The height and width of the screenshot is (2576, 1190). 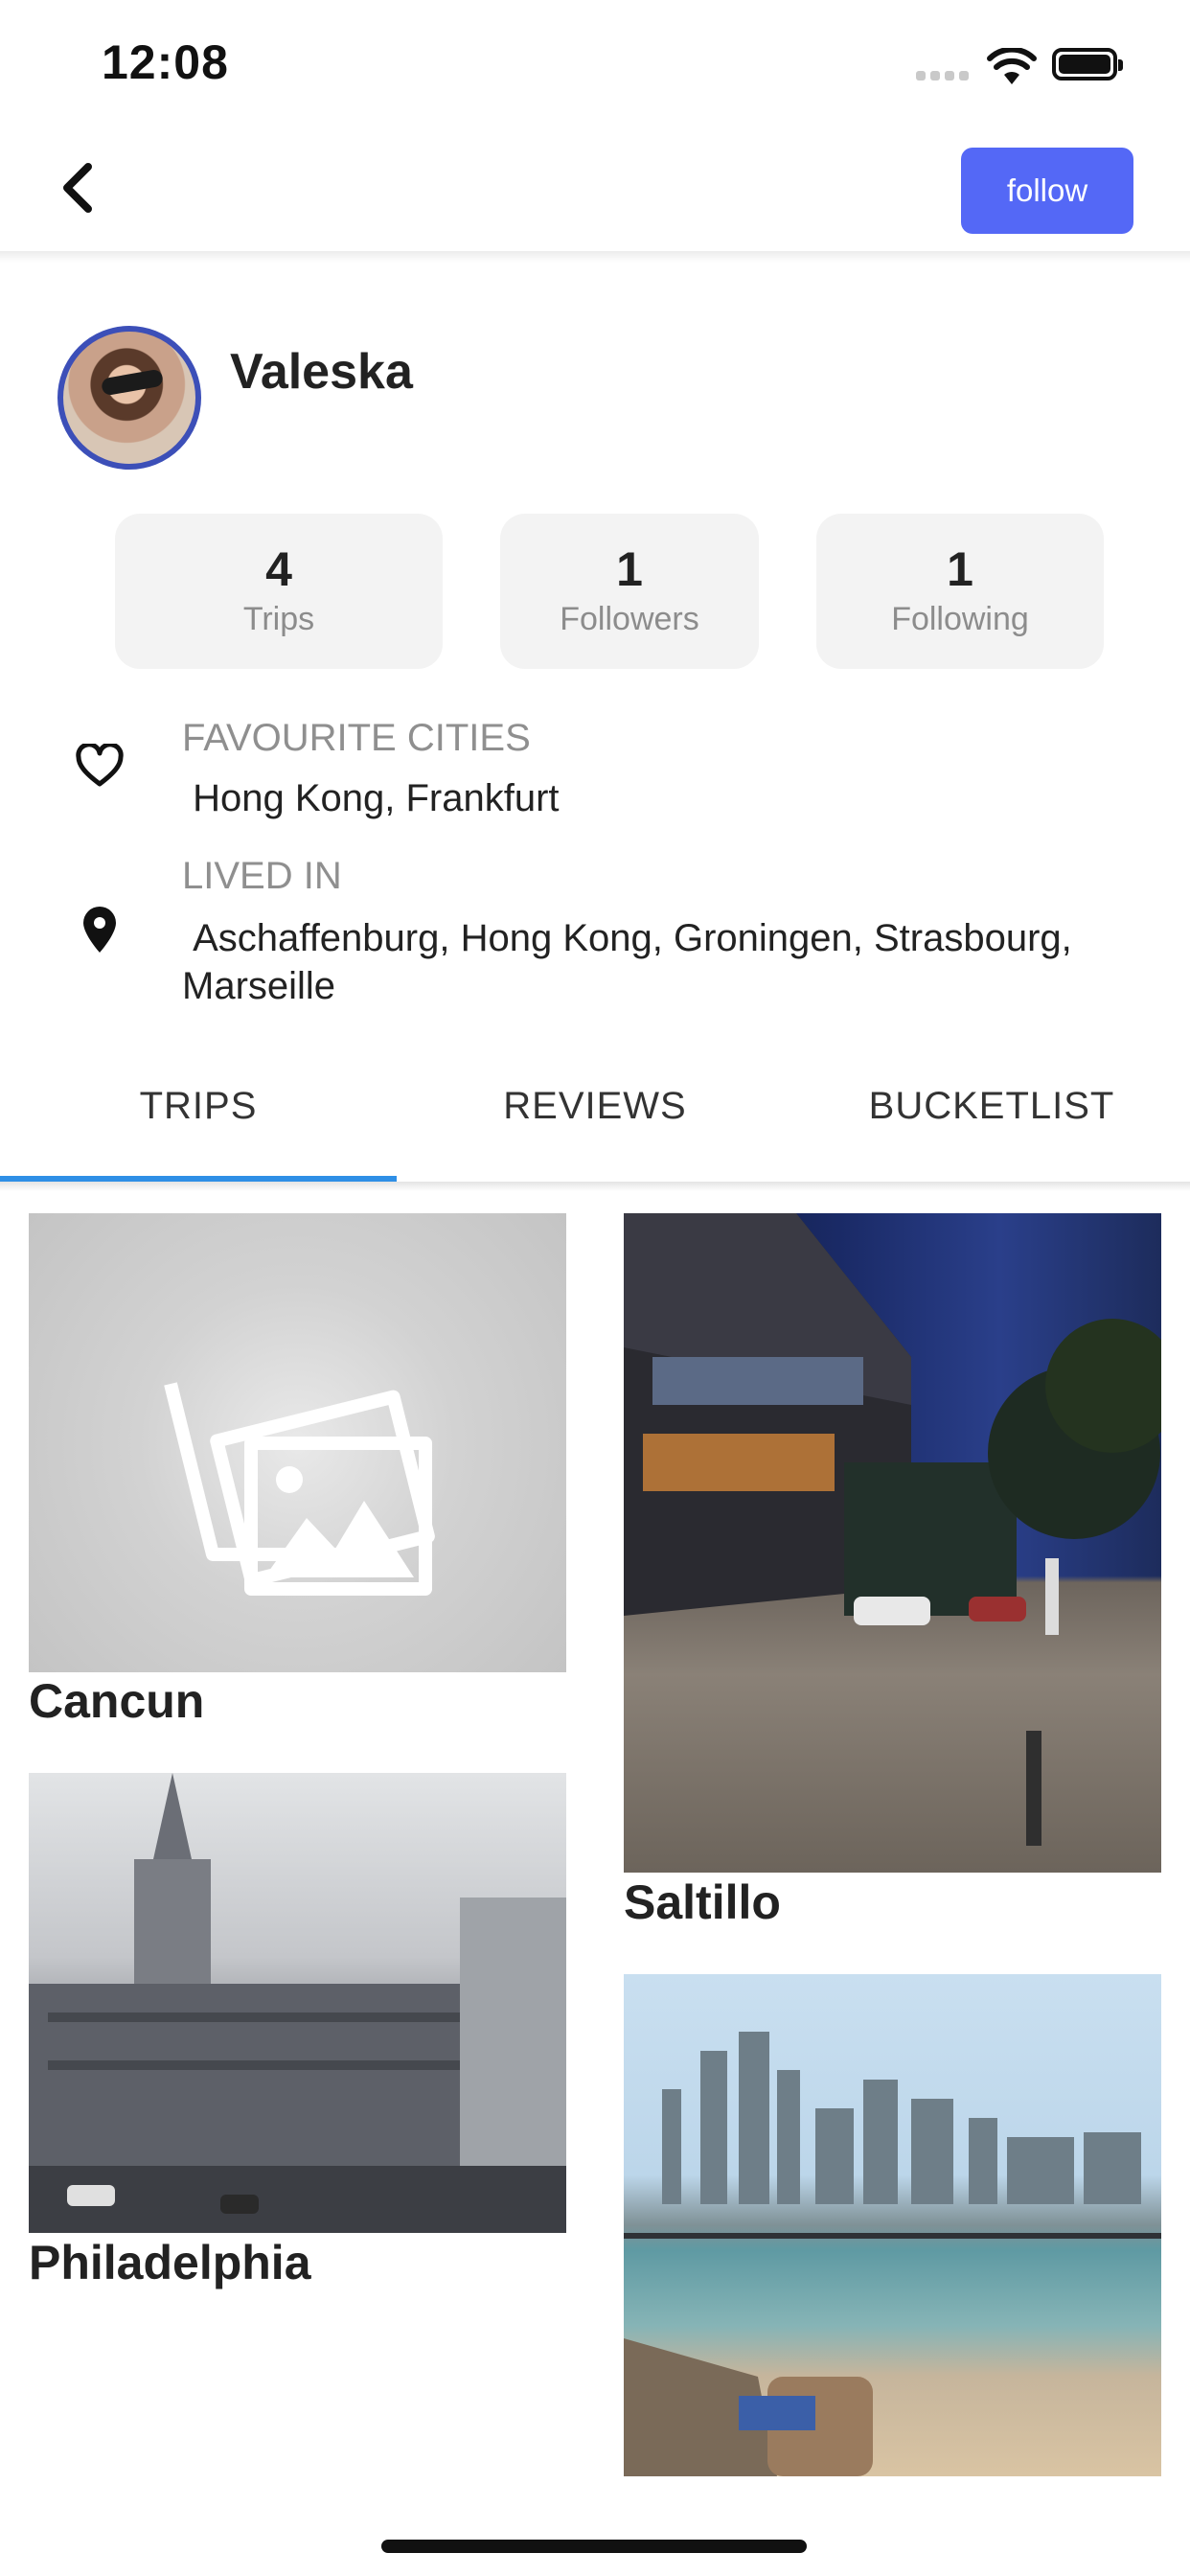 What do you see at coordinates (99, 930) in the screenshot?
I see `location-pin-icon` at bounding box center [99, 930].